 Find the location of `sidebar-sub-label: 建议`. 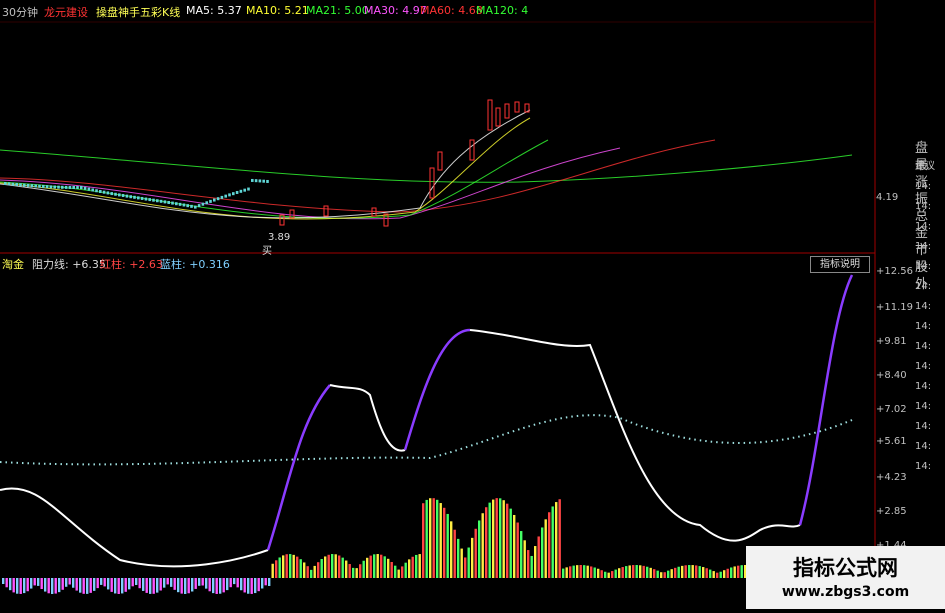

sidebar-sub-label: 建议 is located at coordinates (930, 167).